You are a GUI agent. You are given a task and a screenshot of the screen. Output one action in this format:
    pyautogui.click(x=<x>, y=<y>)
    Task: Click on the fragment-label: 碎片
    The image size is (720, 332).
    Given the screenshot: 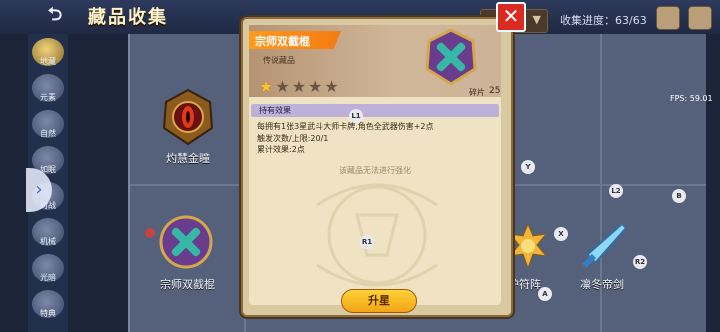 What is the action you would take?
    pyautogui.click(x=477, y=92)
    